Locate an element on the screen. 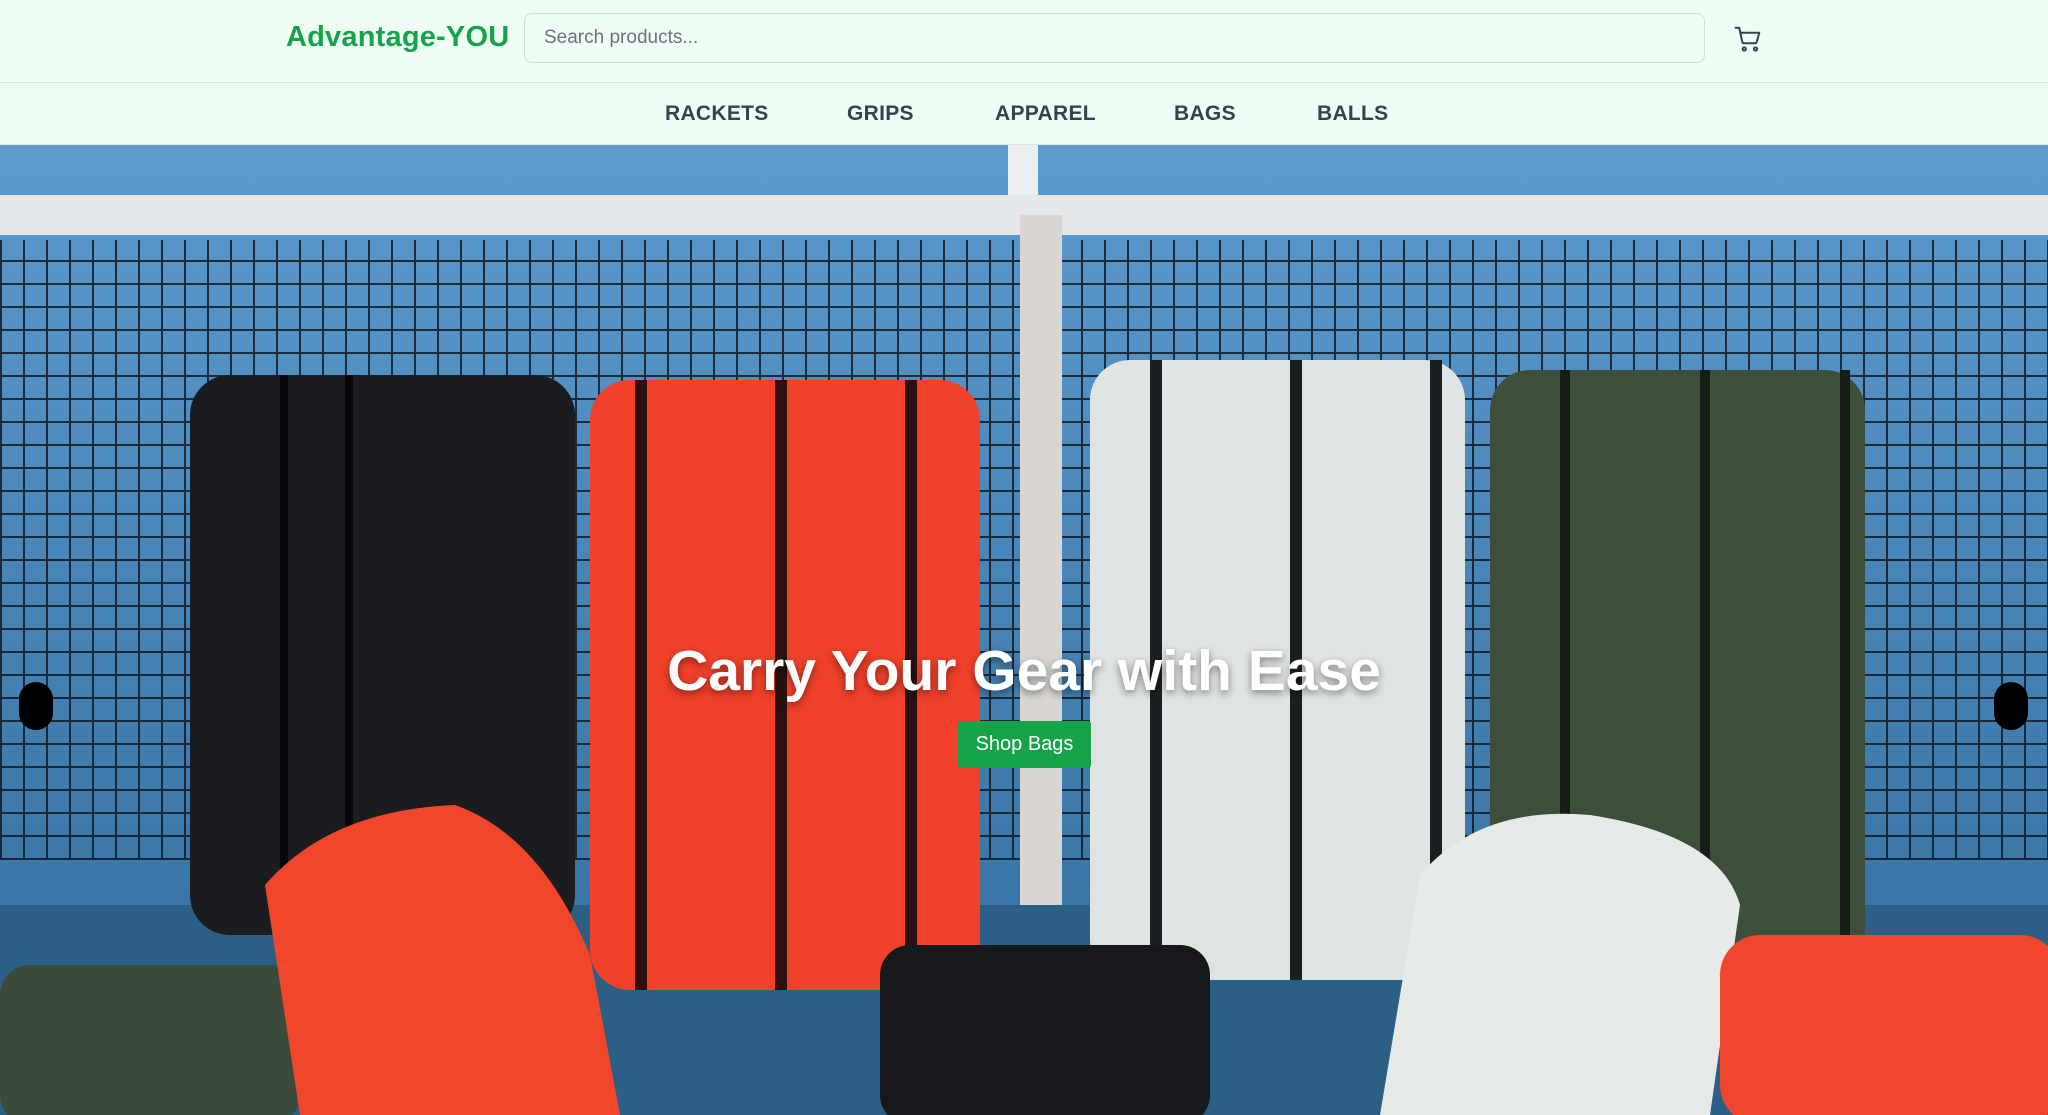 The image size is (2048, 1115). nav-item-bags: BAGS is located at coordinates (1205, 114).